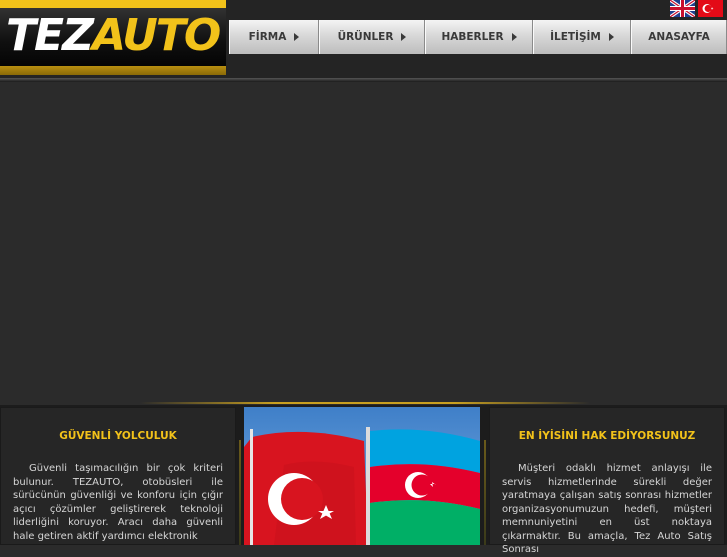 The image size is (727, 557). What do you see at coordinates (472, 37) in the screenshot?
I see `nav-item-label: HABERLER` at bounding box center [472, 37].